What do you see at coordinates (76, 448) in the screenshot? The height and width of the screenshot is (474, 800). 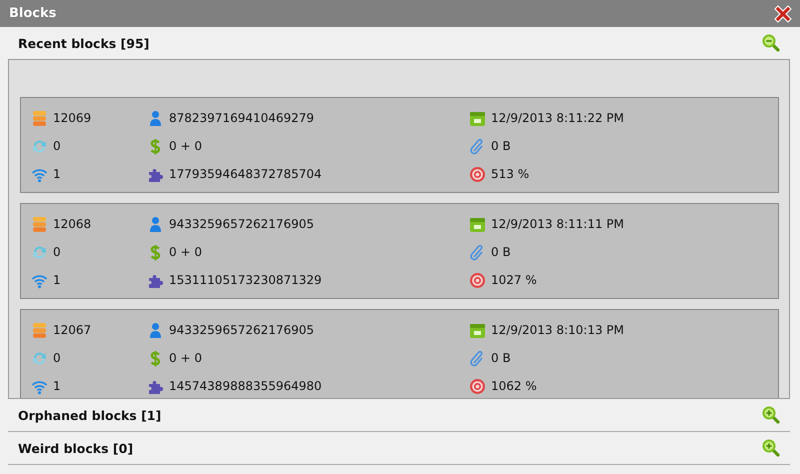 I see `section-title: Weird blocks [0]` at bounding box center [76, 448].